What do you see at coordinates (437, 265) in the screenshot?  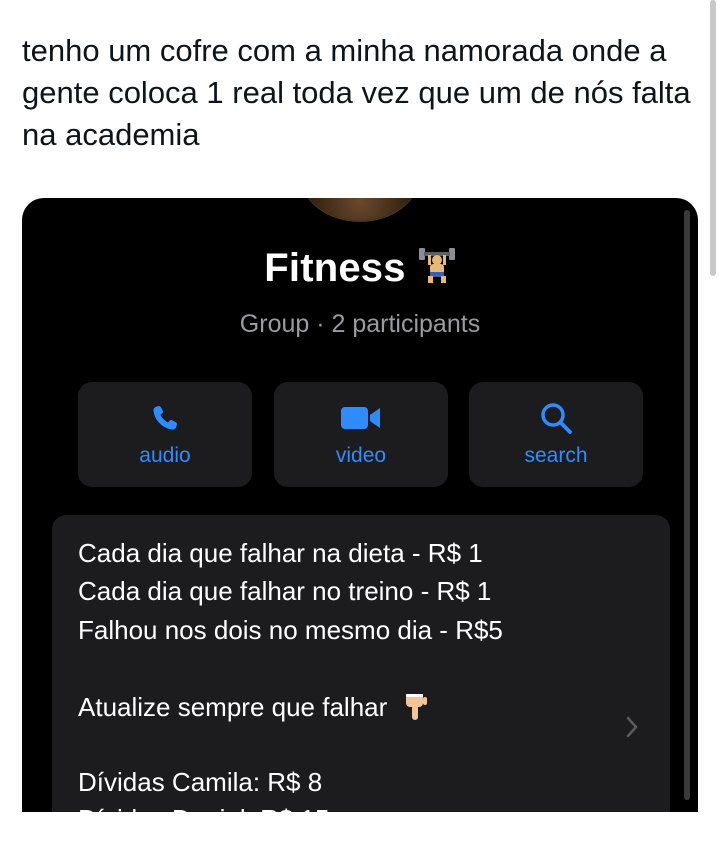 I see `weightlifter-icon` at bounding box center [437, 265].